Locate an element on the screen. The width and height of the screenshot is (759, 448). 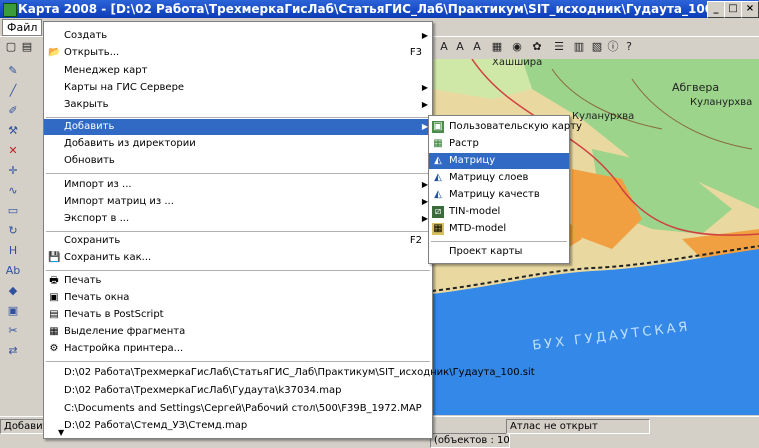
submenu-item-raster: ▦ Растр is located at coordinates (499, 144).